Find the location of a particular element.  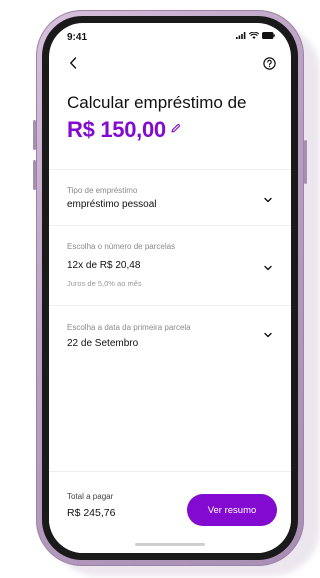

back-button is located at coordinates (73, 63).